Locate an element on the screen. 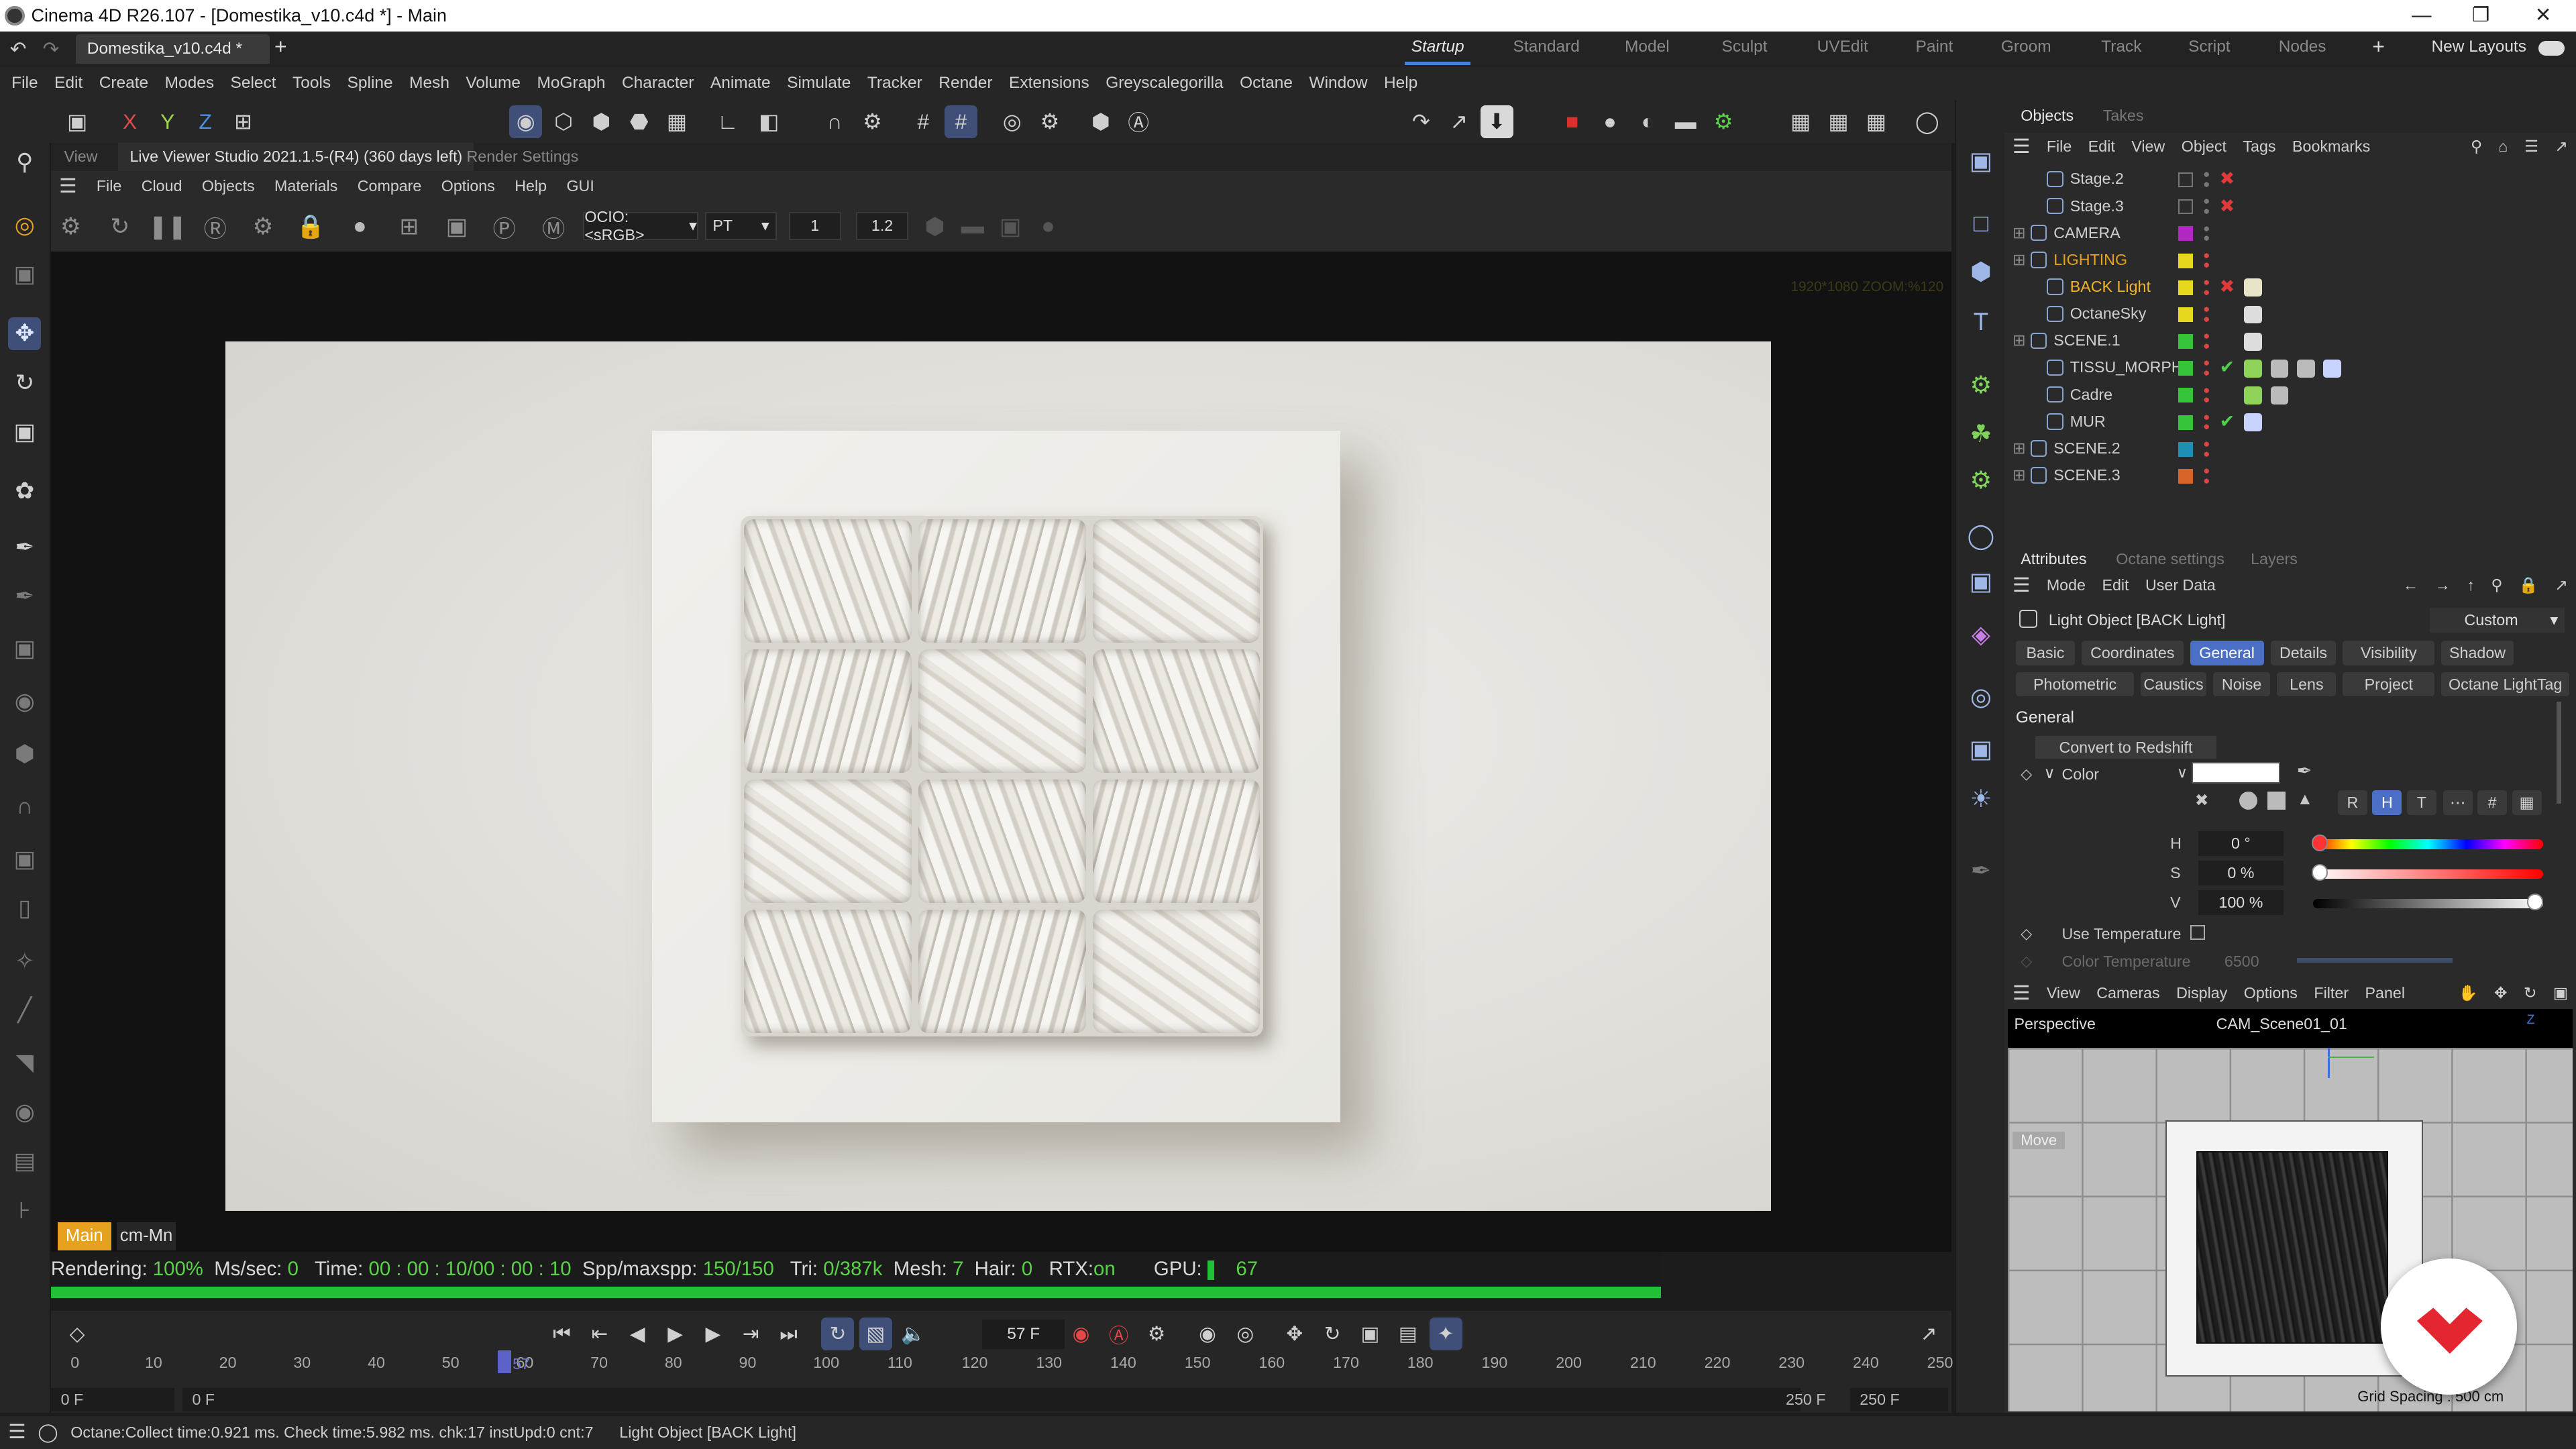 The width and height of the screenshot is (2576, 1449). box-selection-icon: ▣ is located at coordinates (24, 274).